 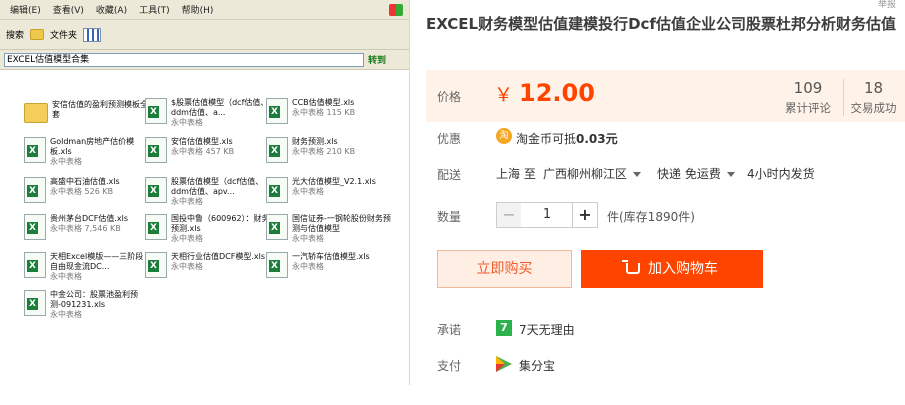 I want to click on file-item: 国投中鲁（600962）：财务预测.xls永中表格, so click(x=207, y=229).